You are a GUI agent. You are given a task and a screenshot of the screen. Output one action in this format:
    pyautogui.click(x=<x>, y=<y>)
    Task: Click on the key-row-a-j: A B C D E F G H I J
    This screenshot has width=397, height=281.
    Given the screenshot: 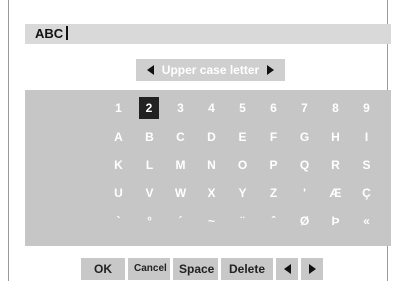 What is the action you would take?
    pyautogui.click(x=250, y=138)
    